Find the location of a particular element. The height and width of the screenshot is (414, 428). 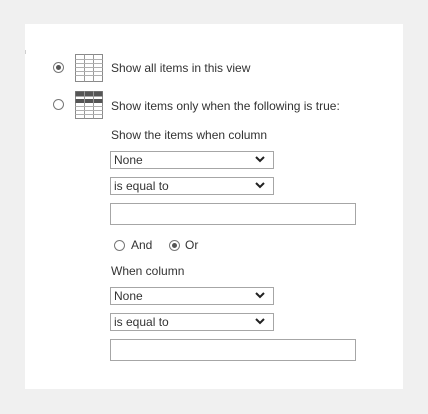

condition2-heading: When column is located at coordinates (148, 271).